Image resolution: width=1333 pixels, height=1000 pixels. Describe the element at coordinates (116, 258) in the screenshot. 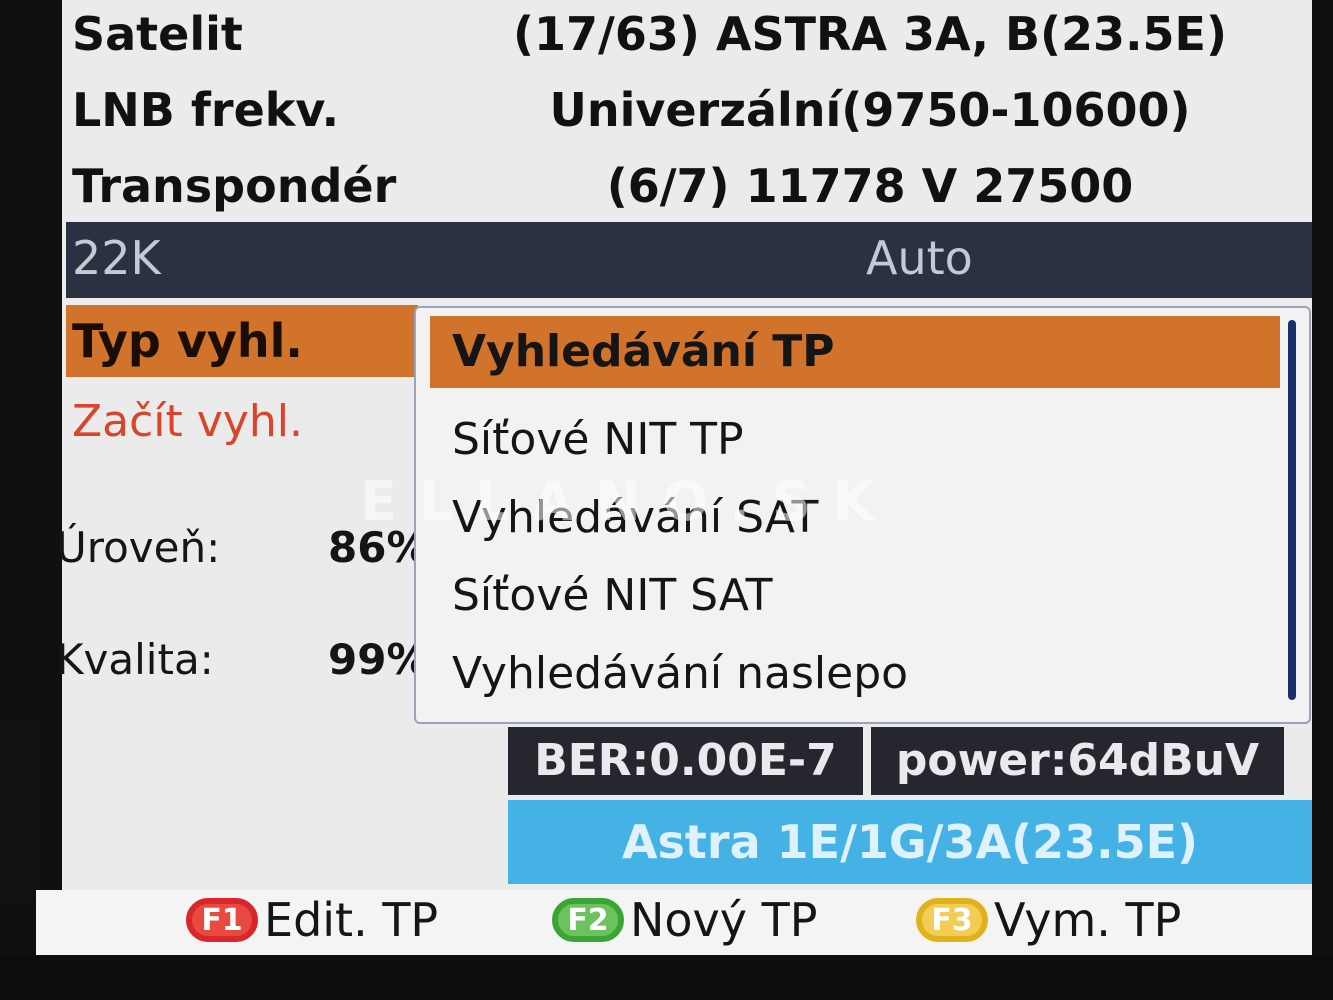

I see `k22-label: 22K` at that location.